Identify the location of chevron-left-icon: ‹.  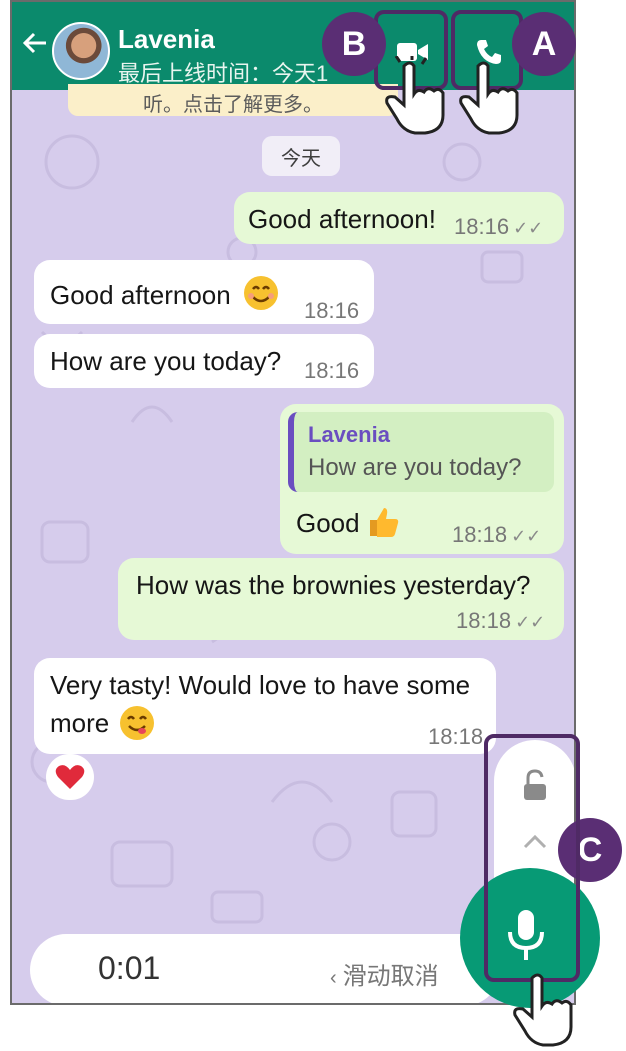
(333, 978).